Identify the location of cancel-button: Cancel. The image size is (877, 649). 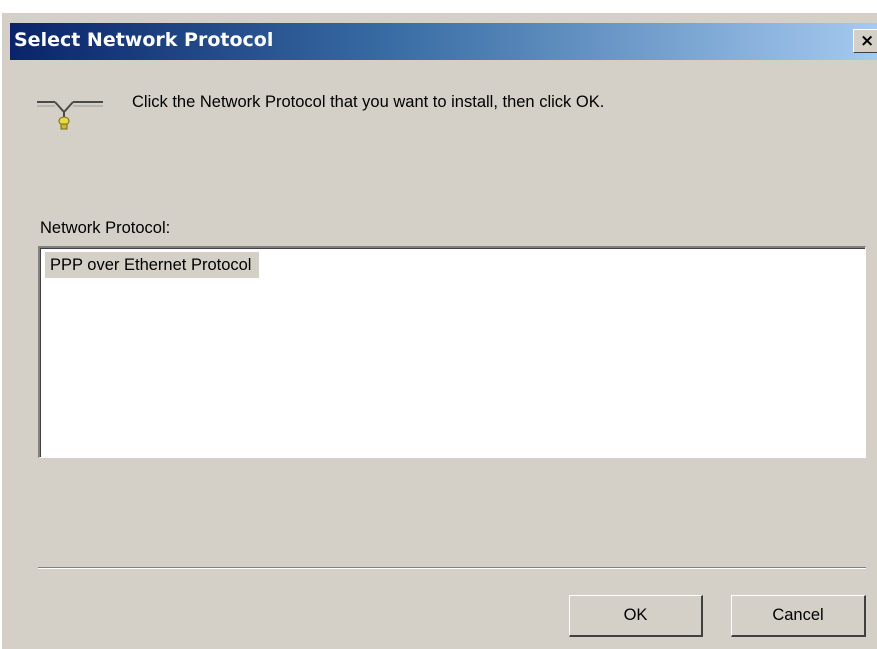
(798, 616).